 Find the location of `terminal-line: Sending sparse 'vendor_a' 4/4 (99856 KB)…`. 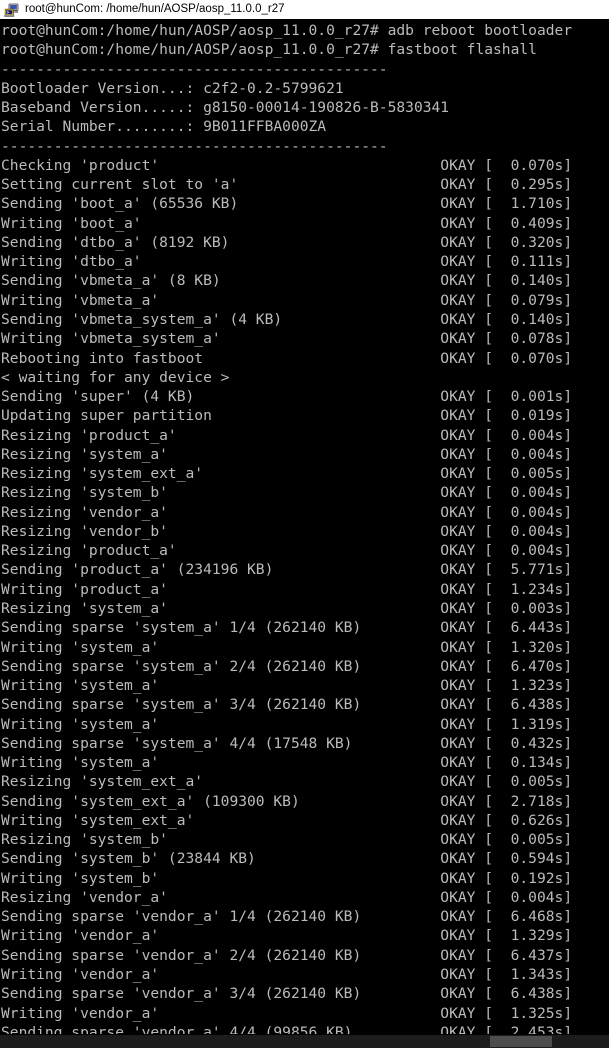

terminal-line: Sending sparse 'vendor_a' 4/4 (99856 KB)… is located at coordinates (287, 1028).